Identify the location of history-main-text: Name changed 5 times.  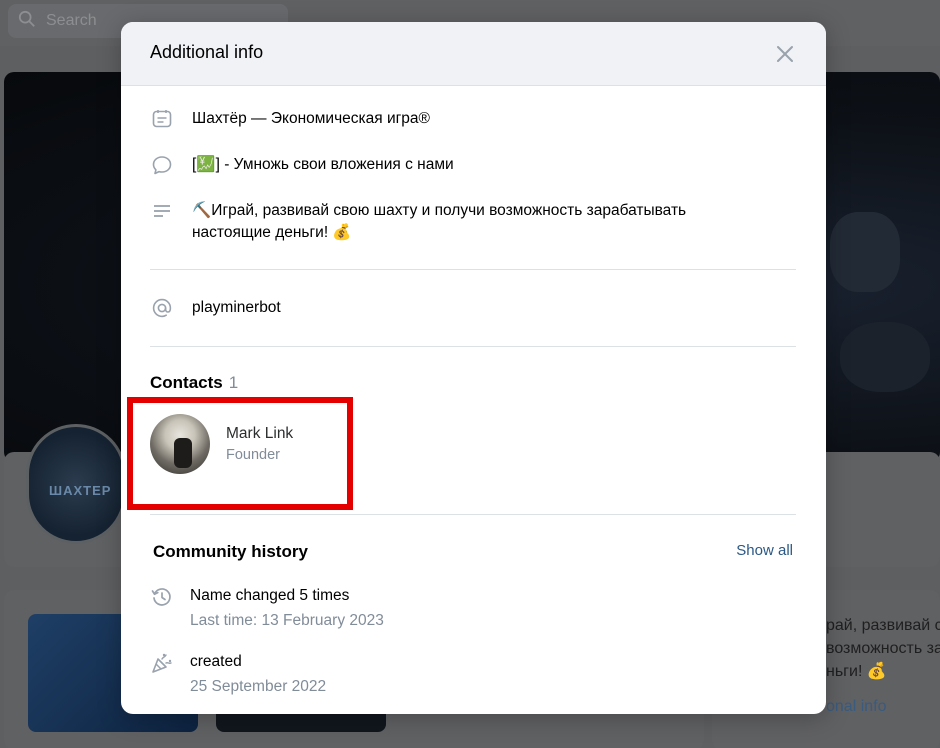
(270, 595).